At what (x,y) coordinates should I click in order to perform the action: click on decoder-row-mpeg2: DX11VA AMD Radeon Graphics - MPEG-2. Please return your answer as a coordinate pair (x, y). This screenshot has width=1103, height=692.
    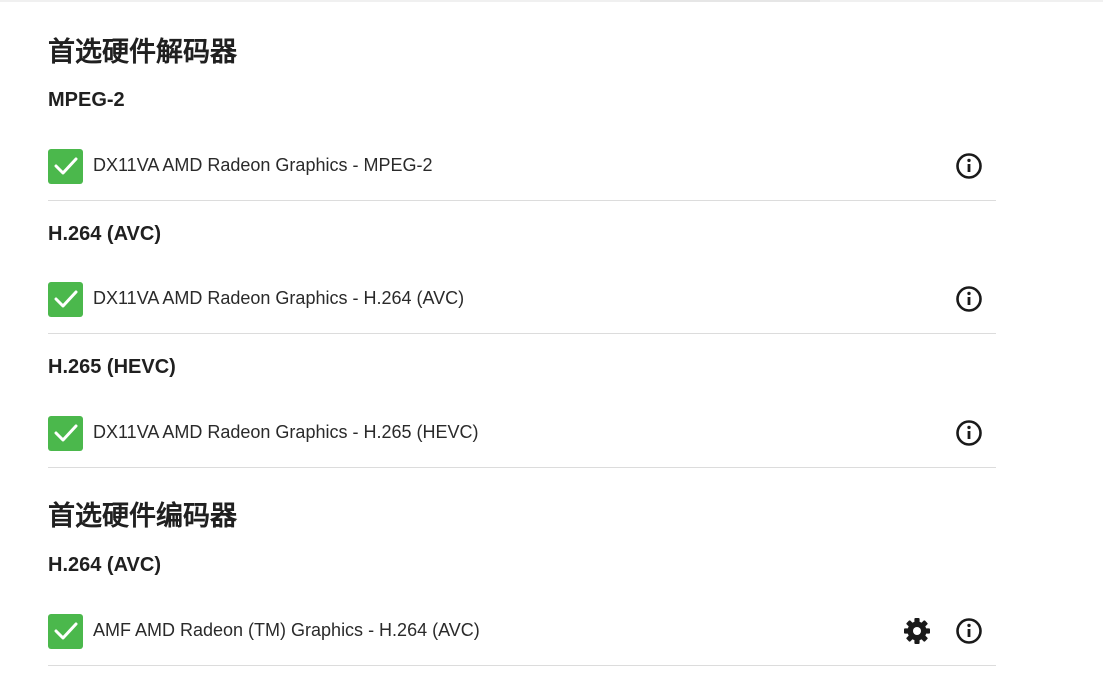
    Looking at the image, I should click on (522, 167).